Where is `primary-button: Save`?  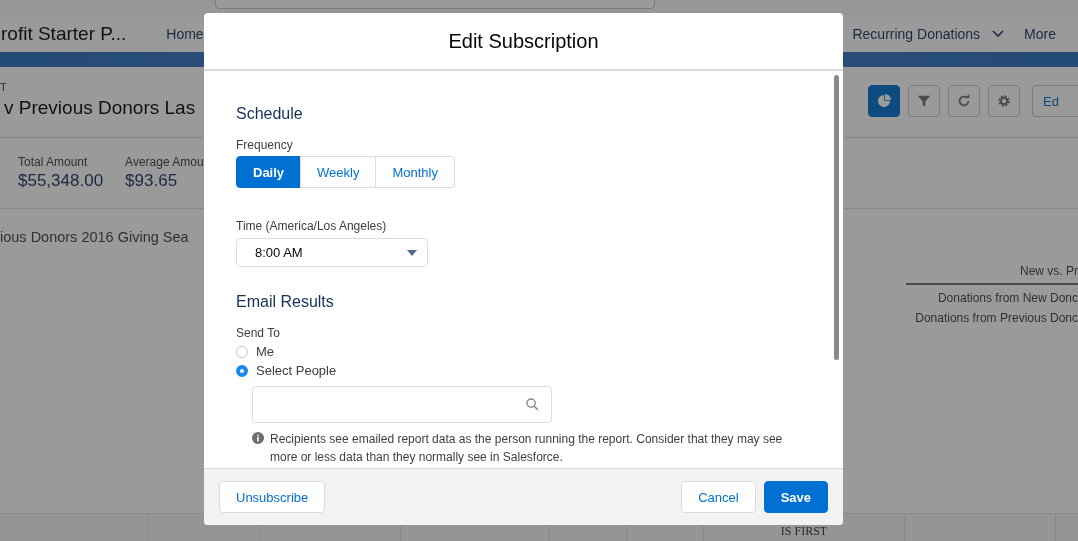
primary-button: Save is located at coordinates (795, 497).